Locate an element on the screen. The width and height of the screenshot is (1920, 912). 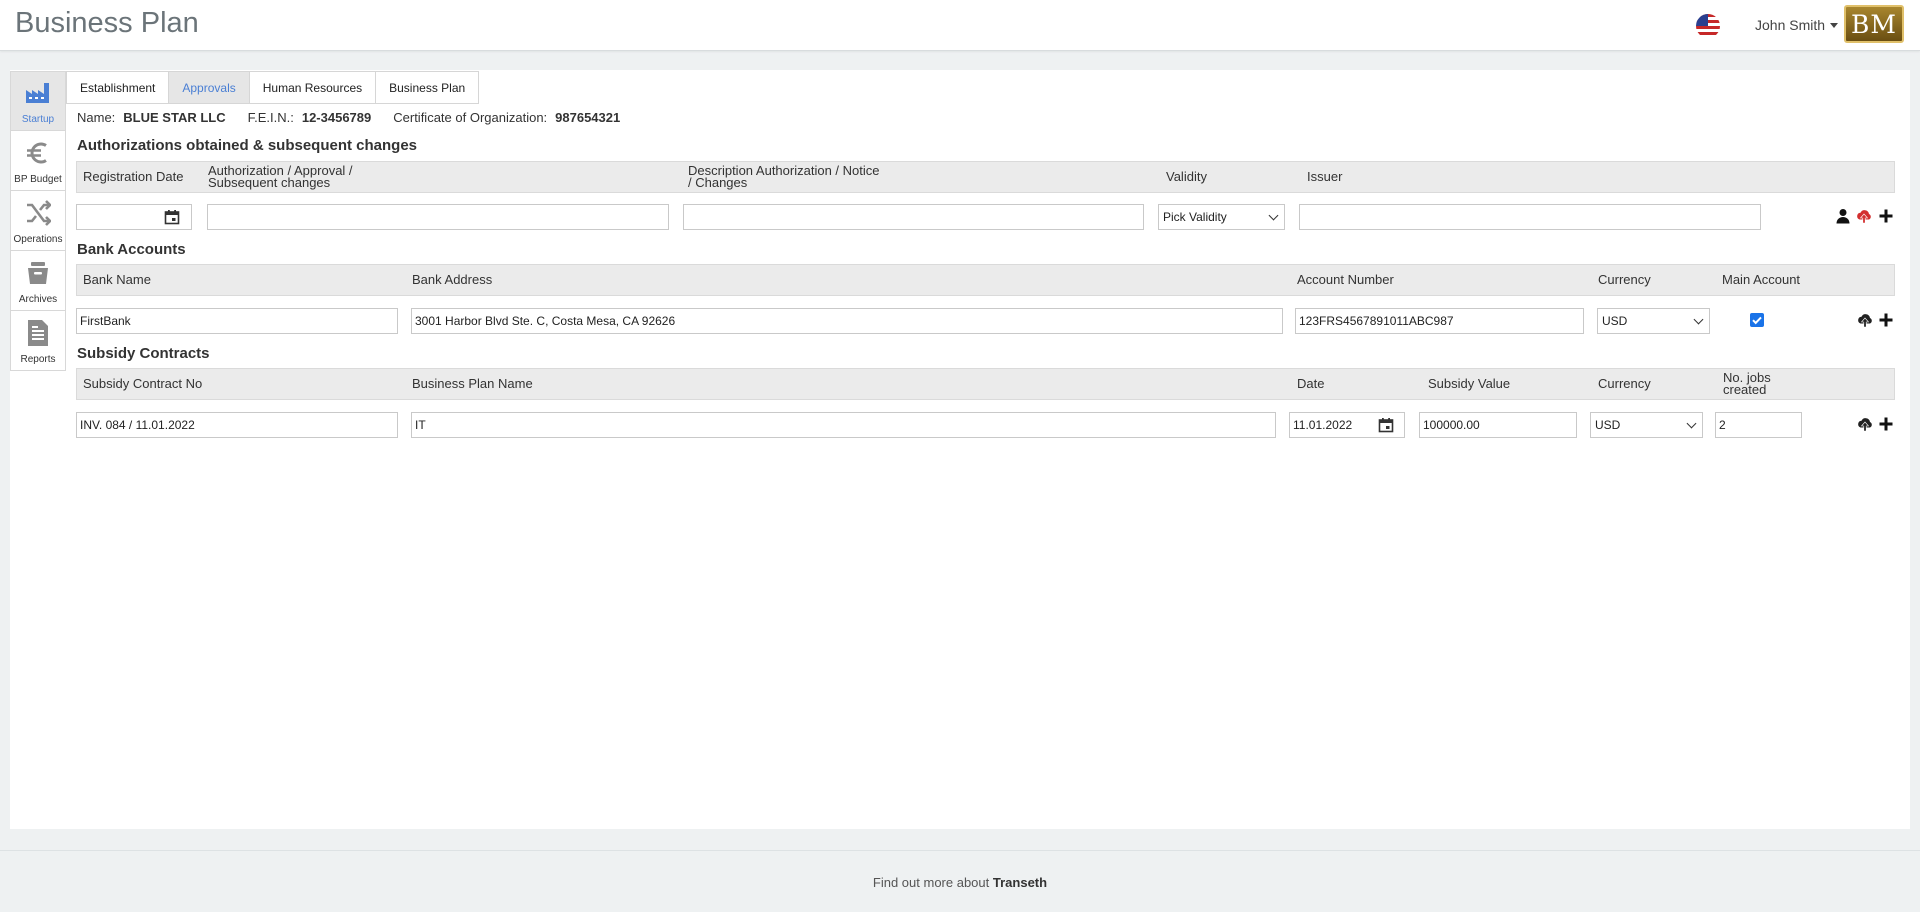
col-date: Date is located at coordinates (1311, 383).